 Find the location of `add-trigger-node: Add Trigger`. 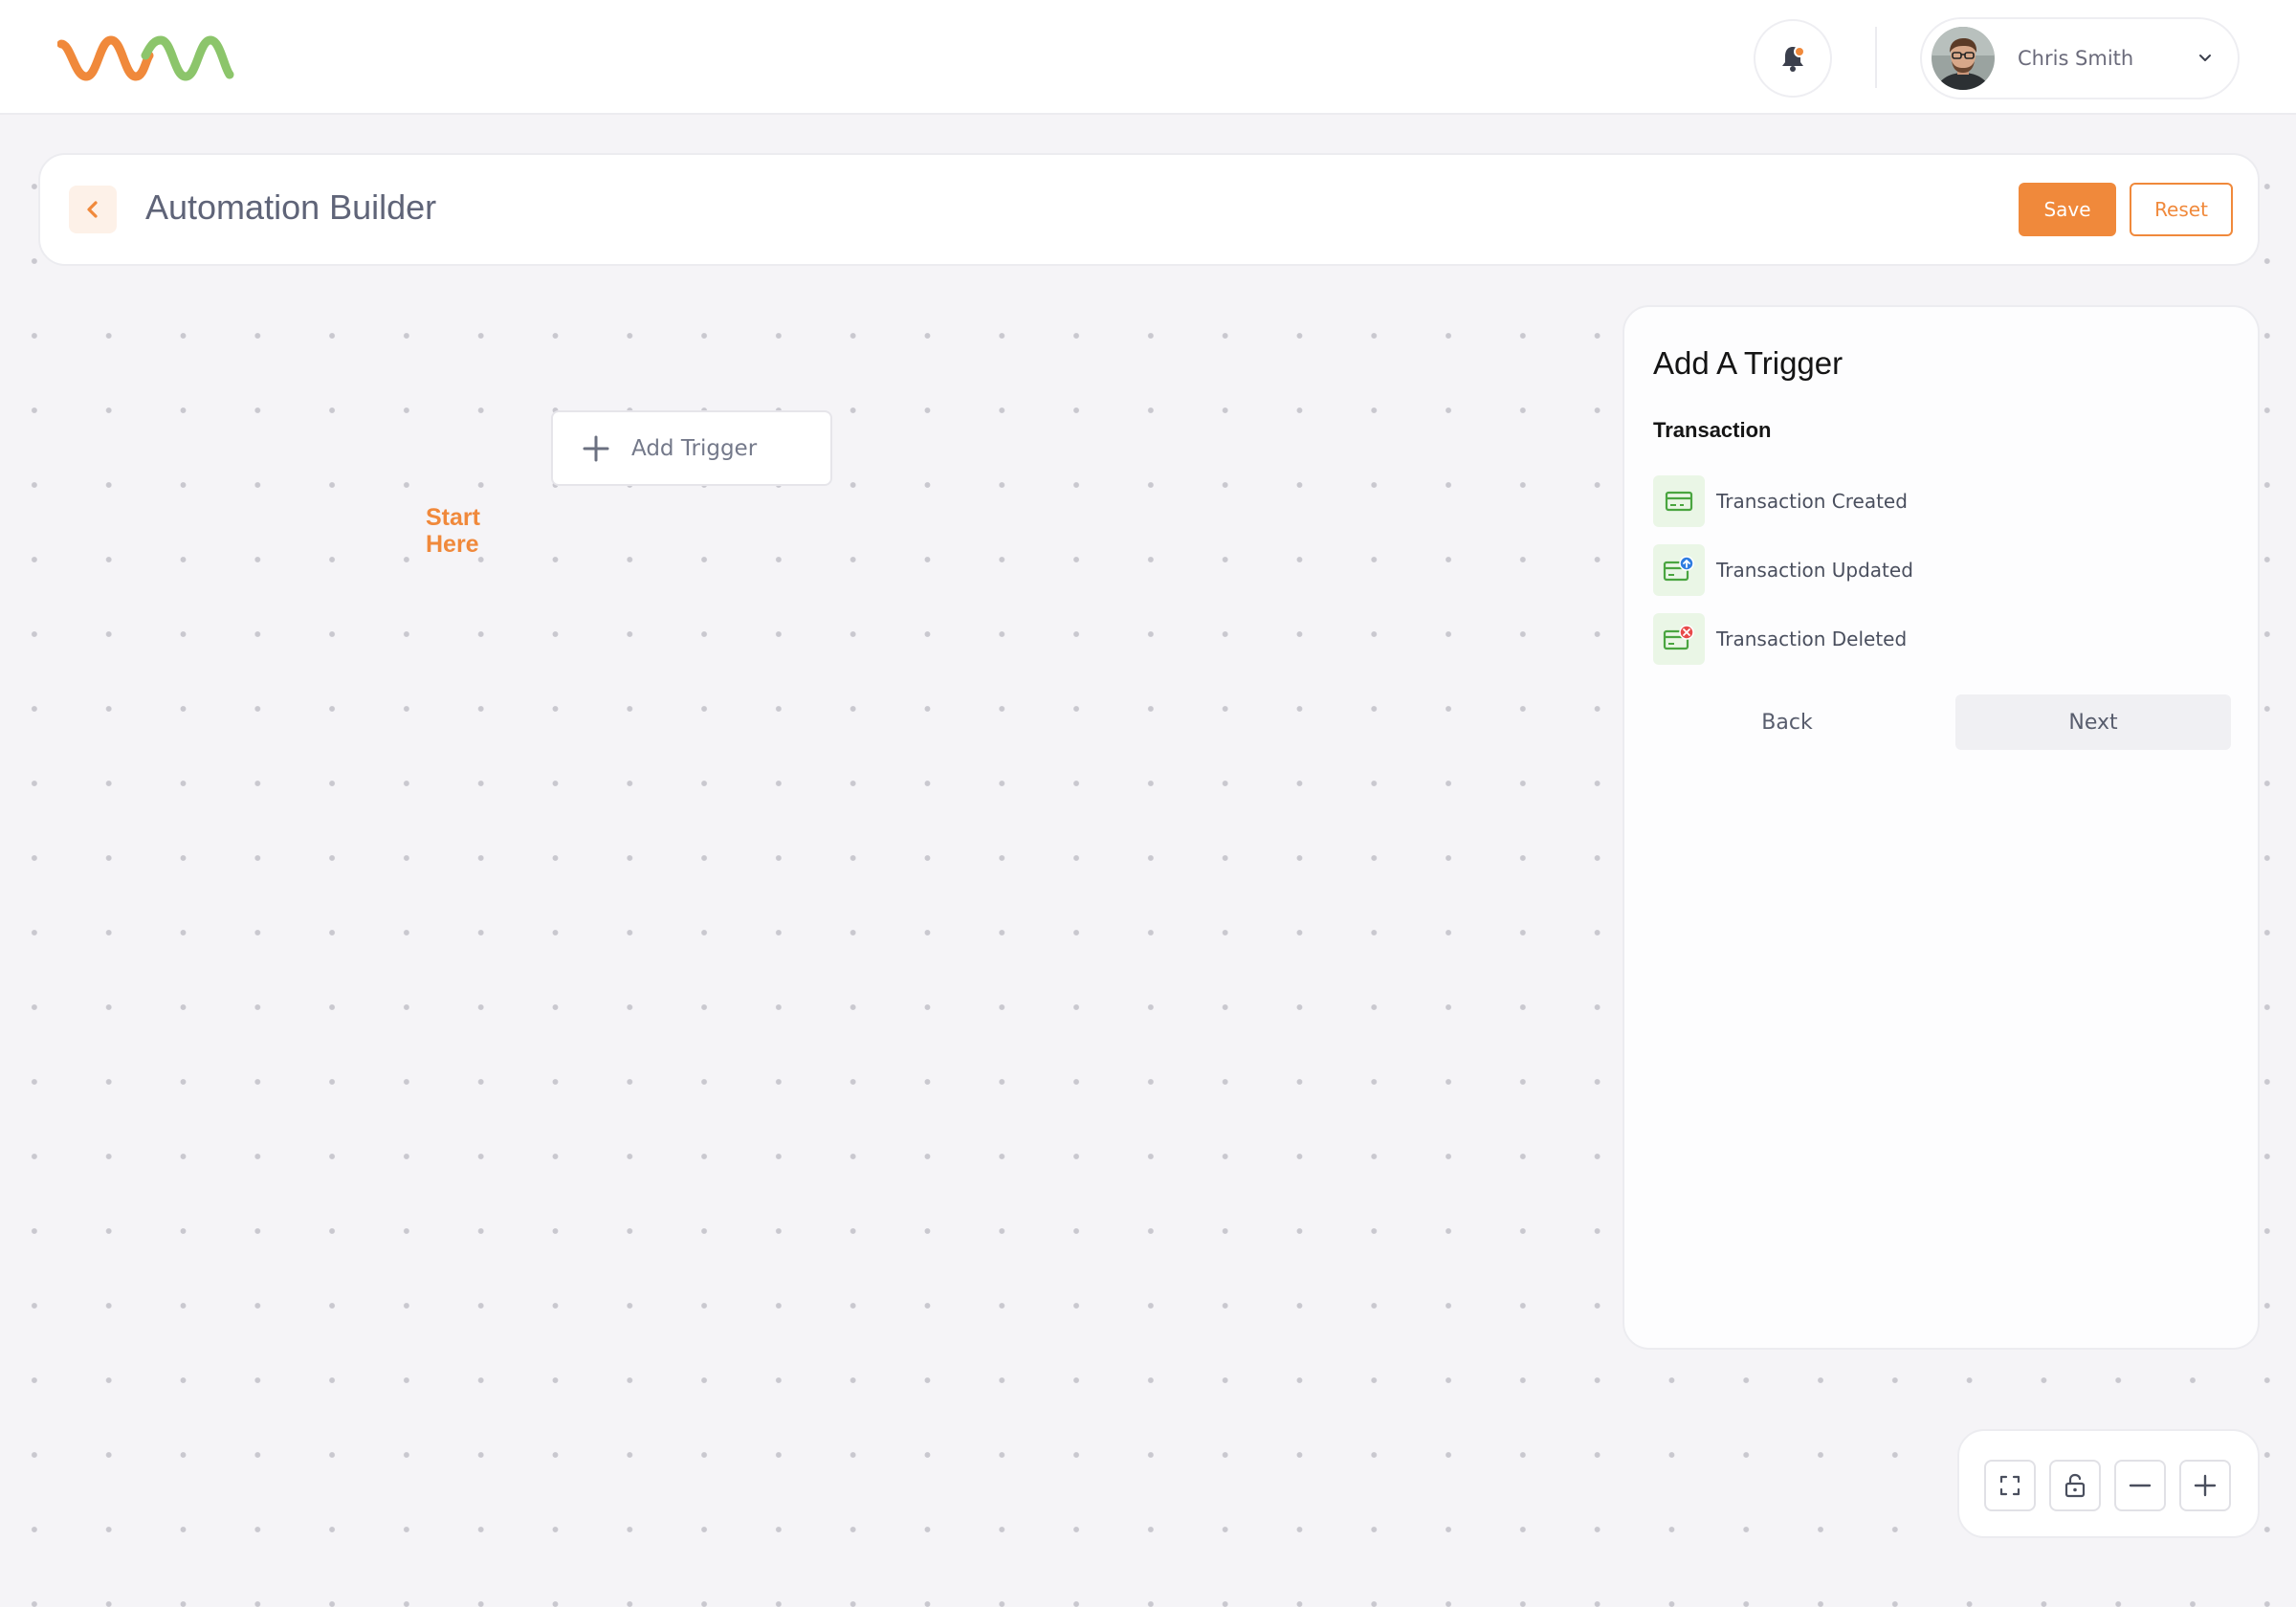

add-trigger-node: Add Trigger is located at coordinates (691, 448).